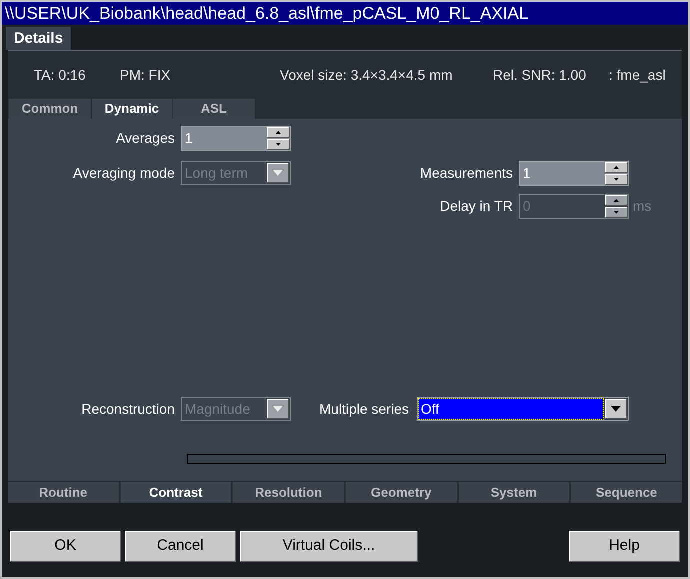 The image size is (690, 579). Describe the element at coordinates (63, 492) in the screenshot. I see `tab: Routine` at that location.